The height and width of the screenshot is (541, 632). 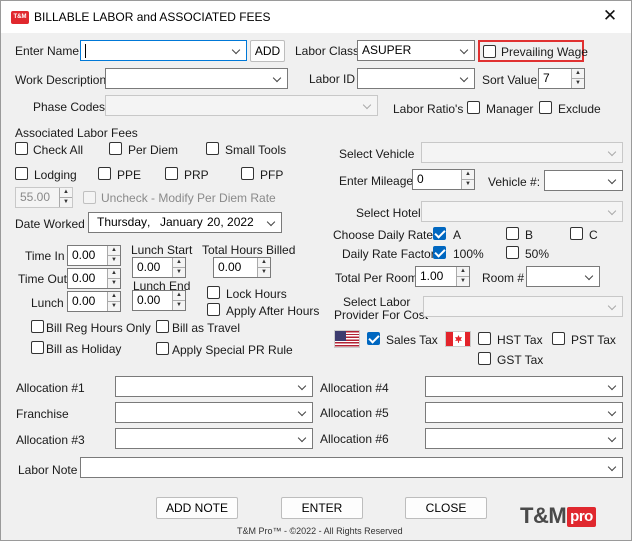 I want to click on date-worked-picker: Thursday , January 20, 2022, so click(x=185, y=222).